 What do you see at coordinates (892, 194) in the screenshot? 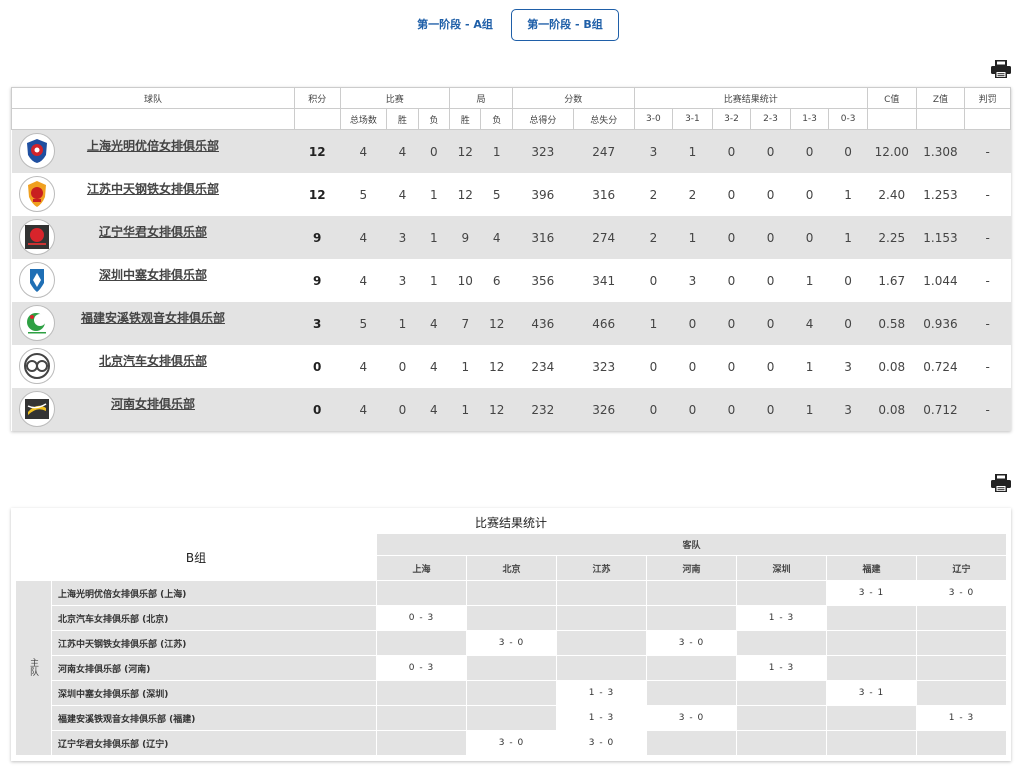
I see `cell-c-value: 2.40` at bounding box center [892, 194].